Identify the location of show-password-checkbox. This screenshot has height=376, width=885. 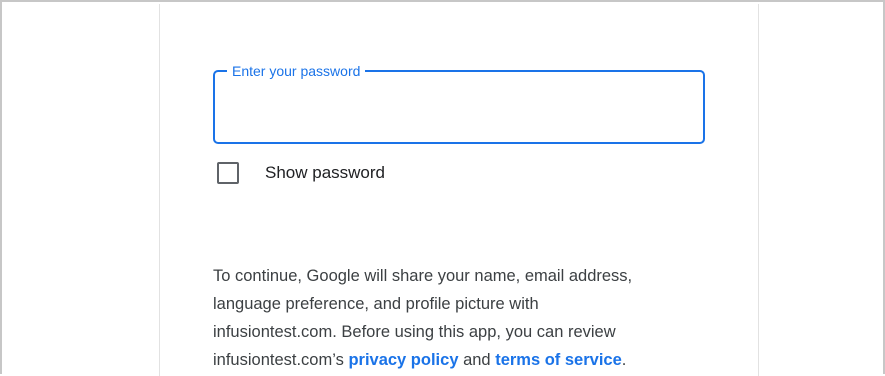
(228, 173).